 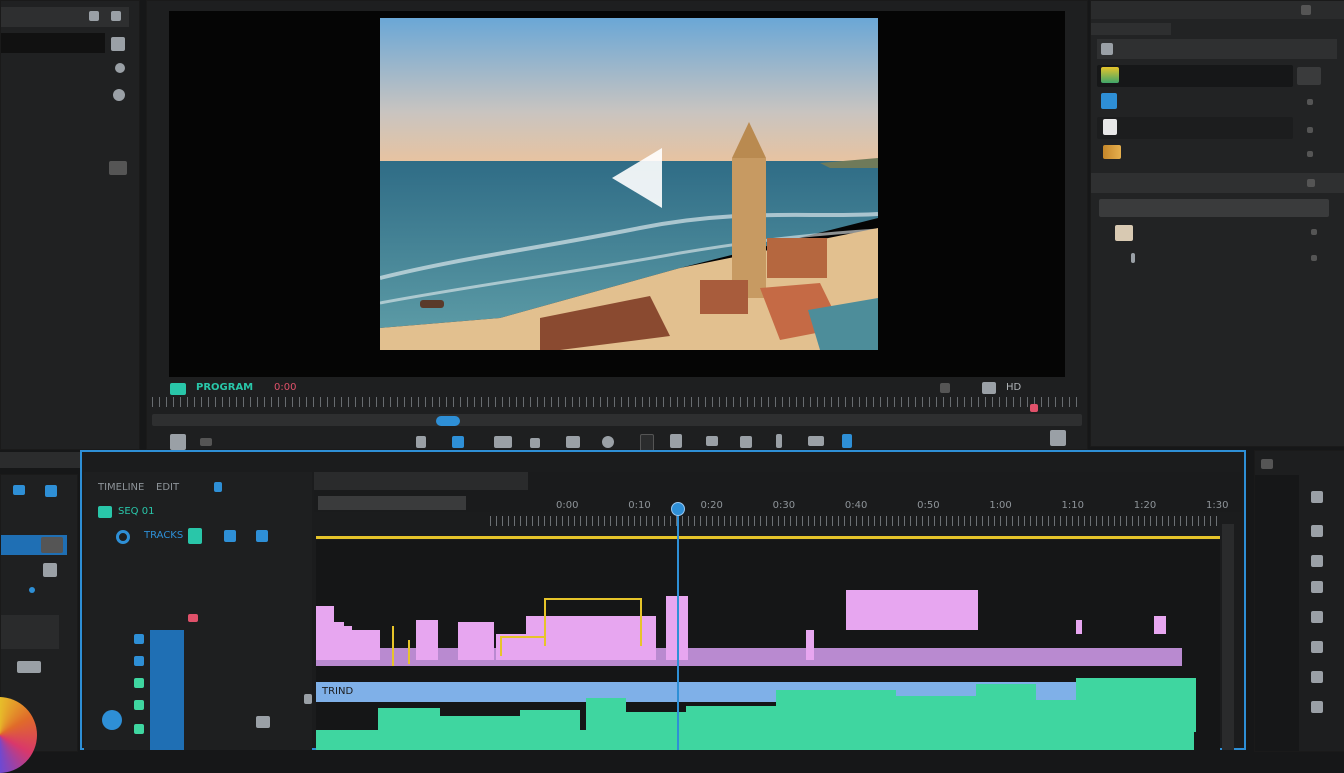 What do you see at coordinates (29, 667) in the screenshot?
I see `bl-grid-icon` at bounding box center [29, 667].